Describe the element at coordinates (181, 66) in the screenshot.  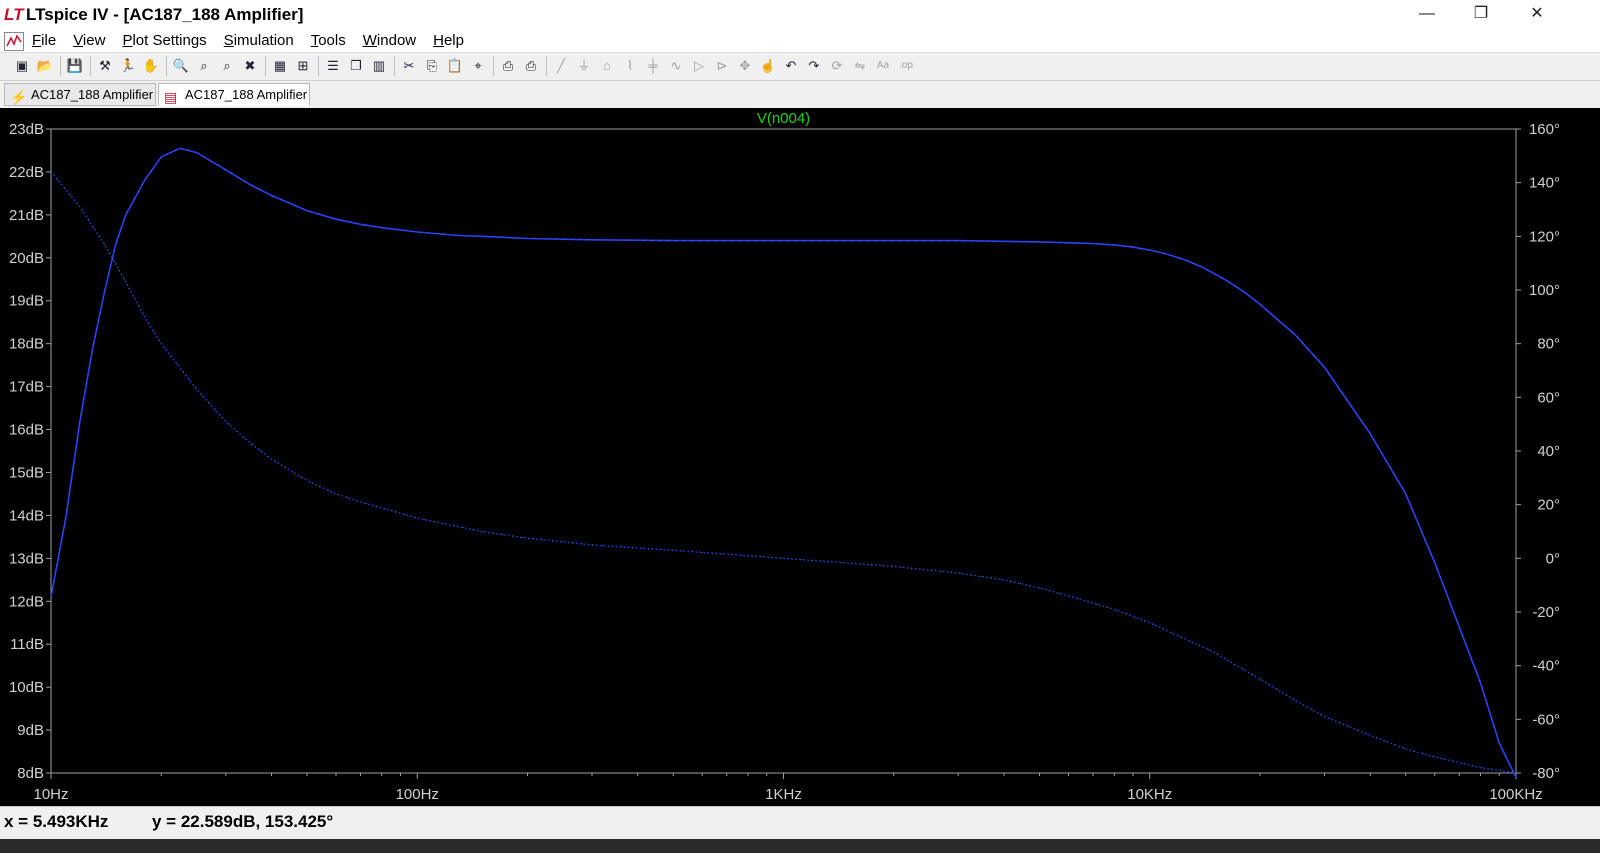
I see `zoom-in-icon: 🔍` at that location.